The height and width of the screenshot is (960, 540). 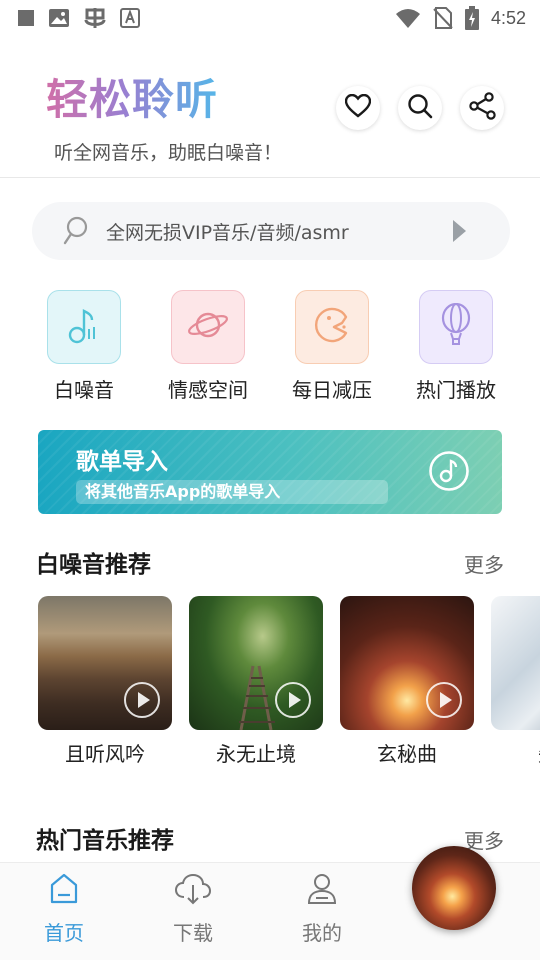 What do you see at coordinates (232, 492) in the screenshot?
I see `banner-subtitle: 将其他音乐App的歌单导入` at bounding box center [232, 492].